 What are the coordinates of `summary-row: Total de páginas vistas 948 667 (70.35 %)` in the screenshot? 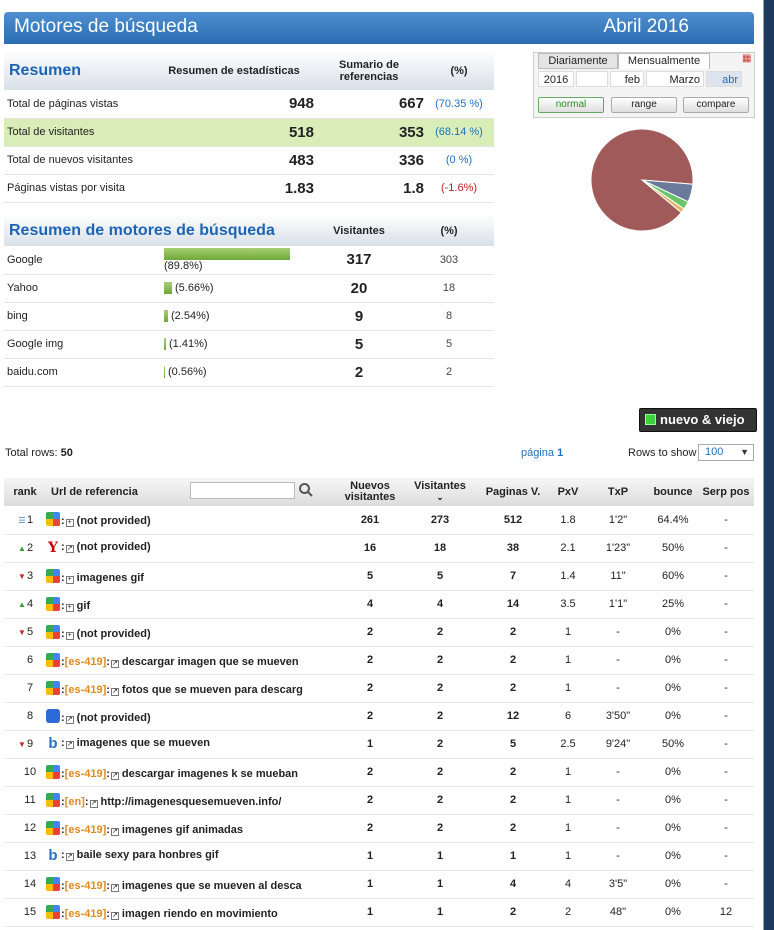 It's located at (249, 104).